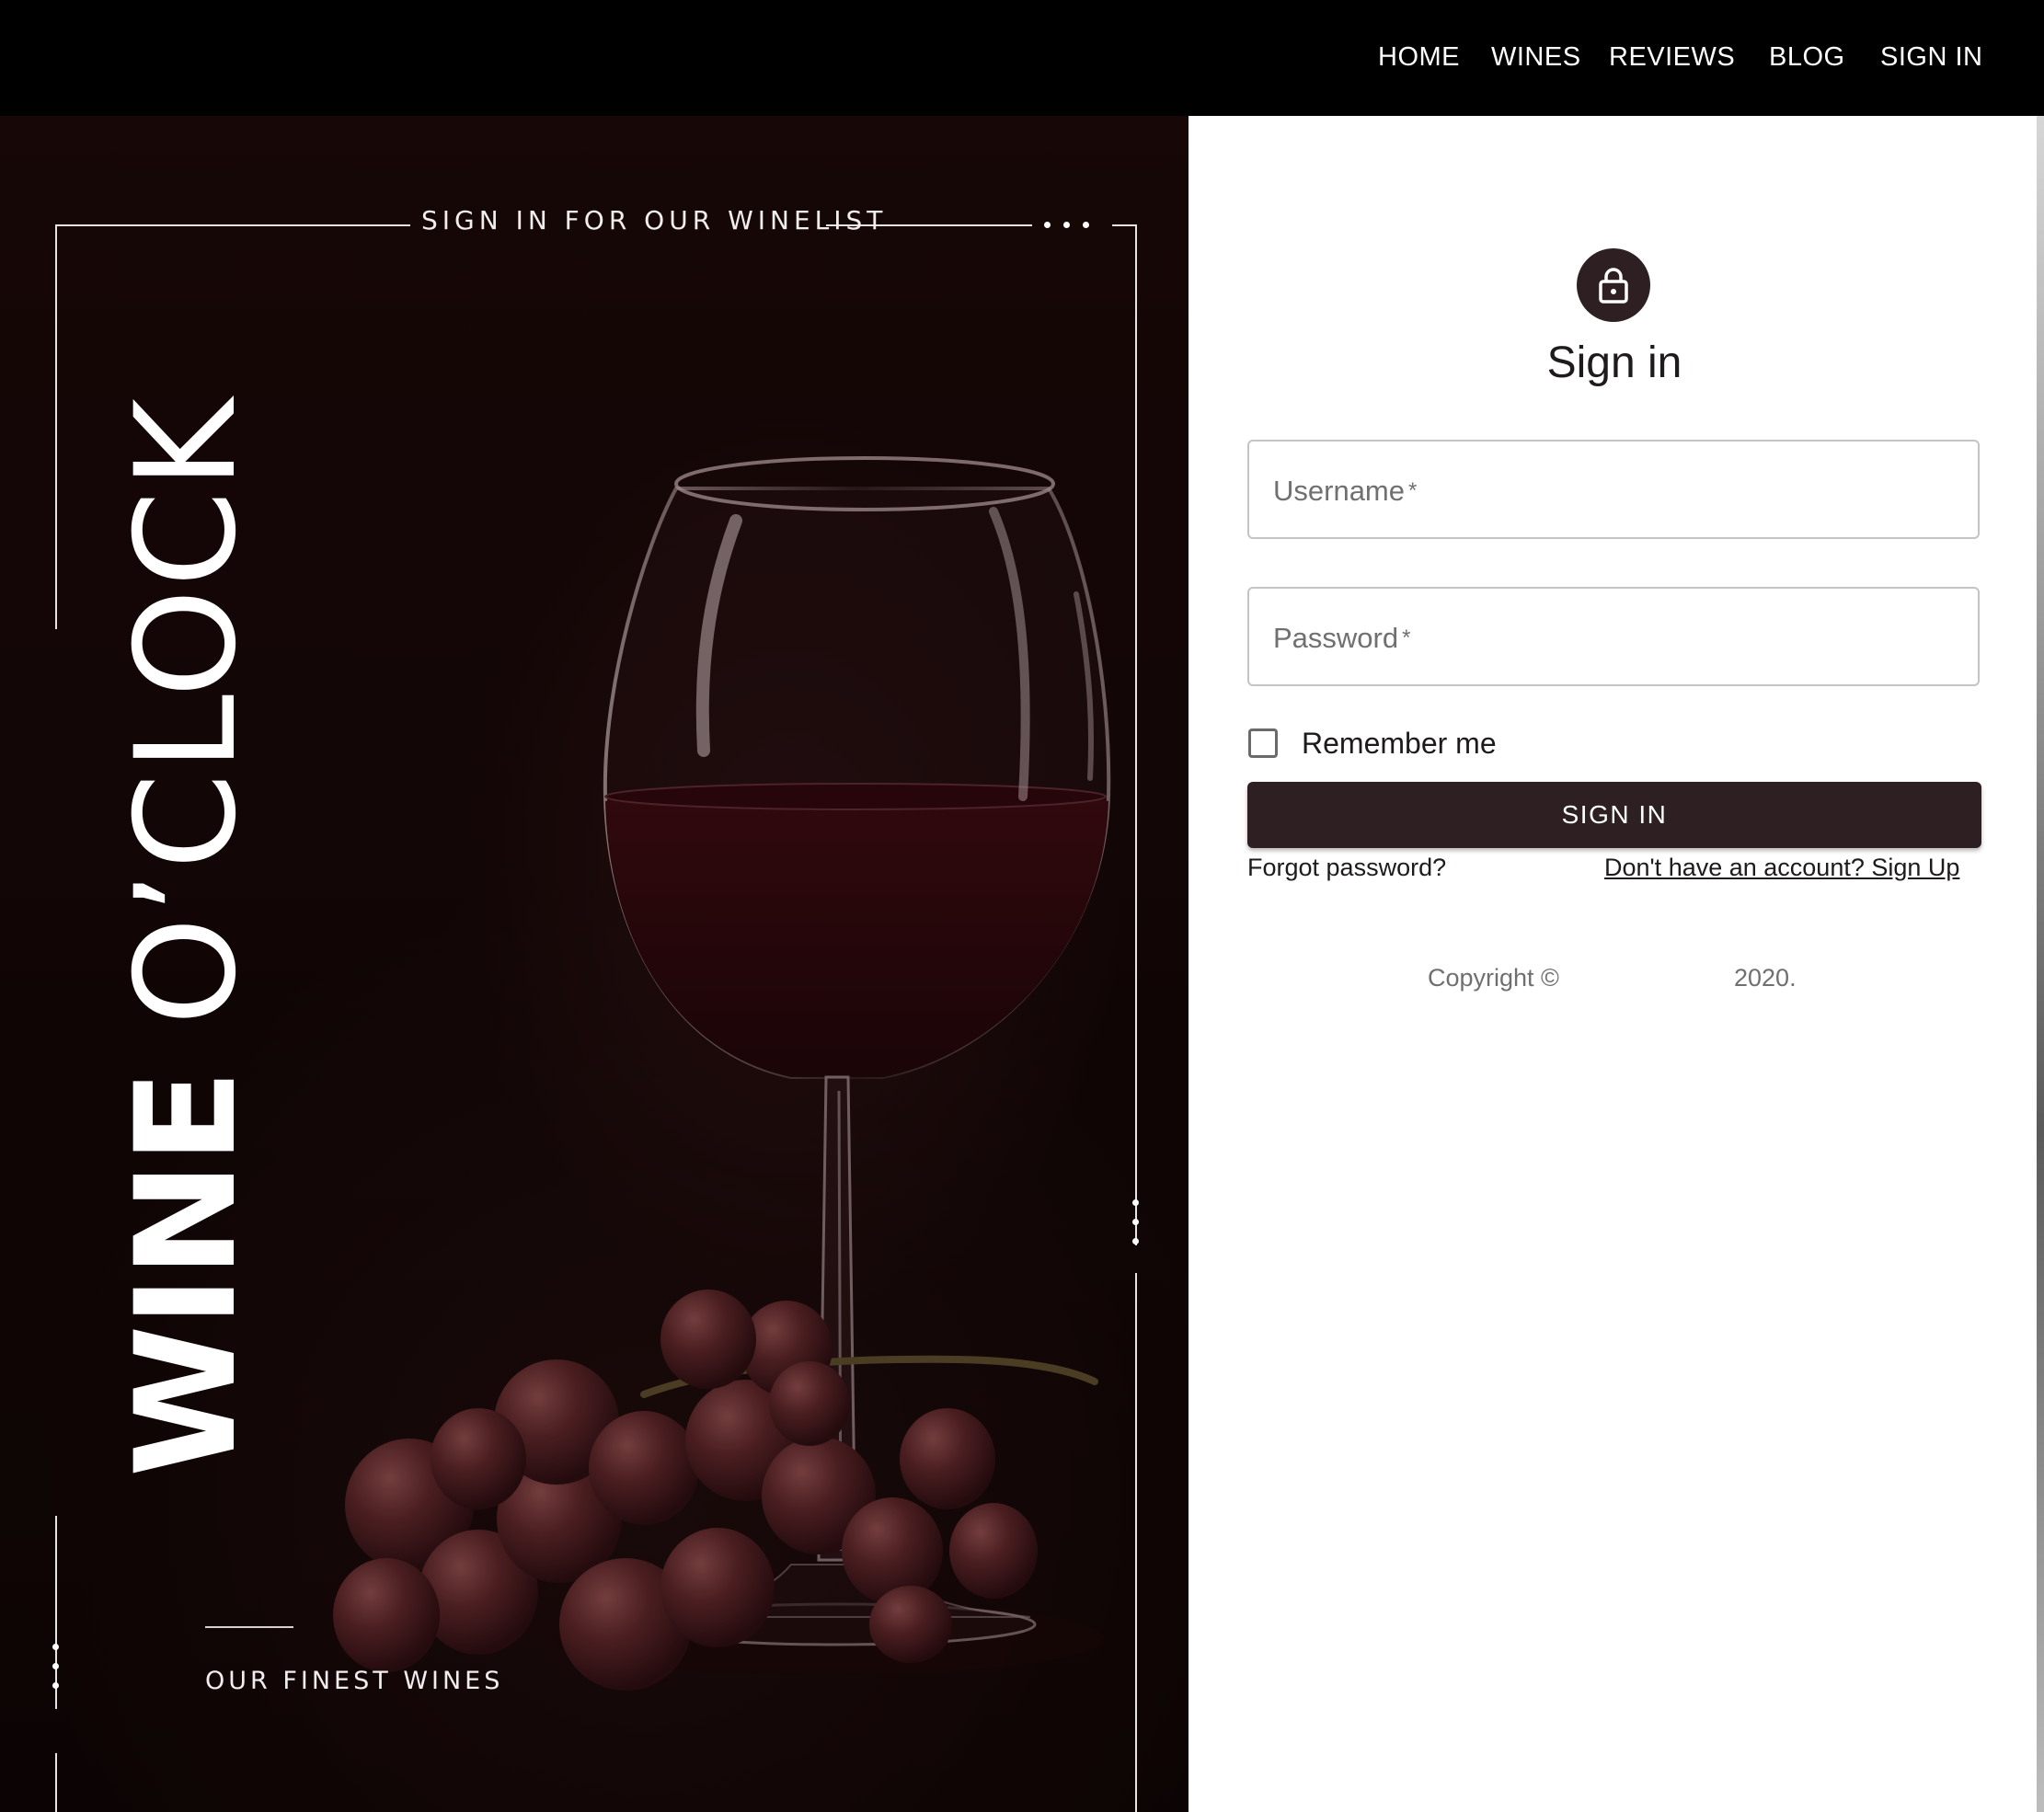 This screenshot has height=1812, width=2044. What do you see at coordinates (1124, 225) in the screenshot?
I see `frame-top-right-corner-line` at bounding box center [1124, 225].